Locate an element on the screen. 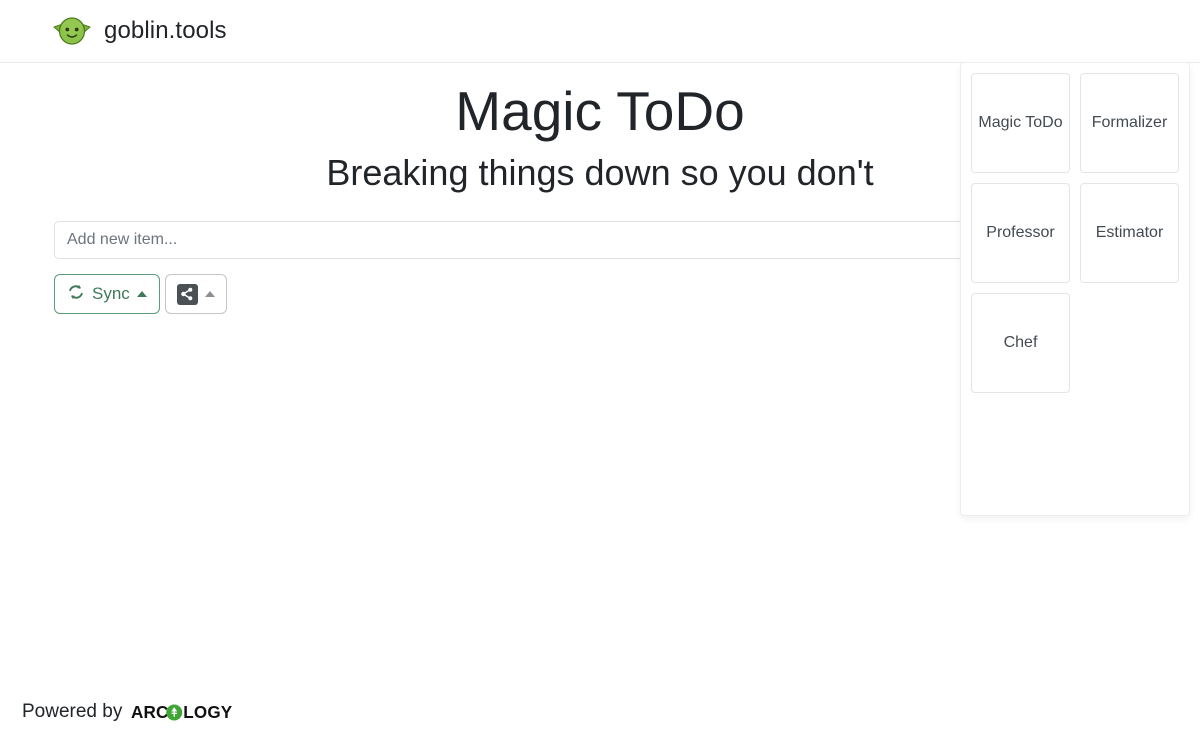  powered-by-label: Powered by is located at coordinates (72, 711).